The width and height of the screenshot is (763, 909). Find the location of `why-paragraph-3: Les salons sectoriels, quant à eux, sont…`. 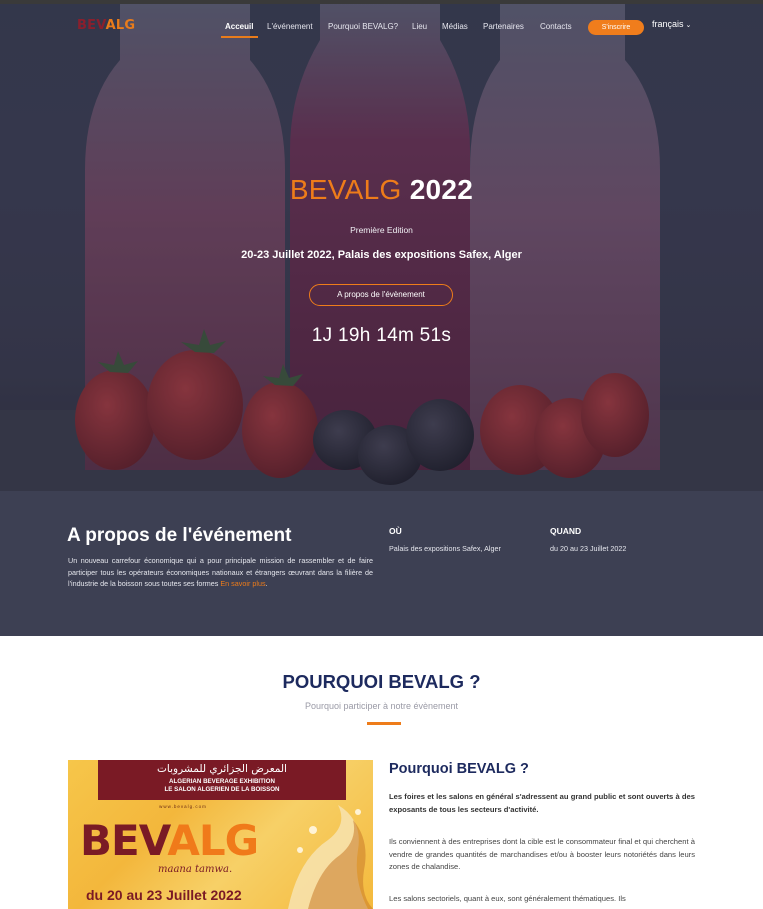

why-paragraph-3: Les salons sectoriels, quant à eux, sont… is located at coordinates (507, 898).